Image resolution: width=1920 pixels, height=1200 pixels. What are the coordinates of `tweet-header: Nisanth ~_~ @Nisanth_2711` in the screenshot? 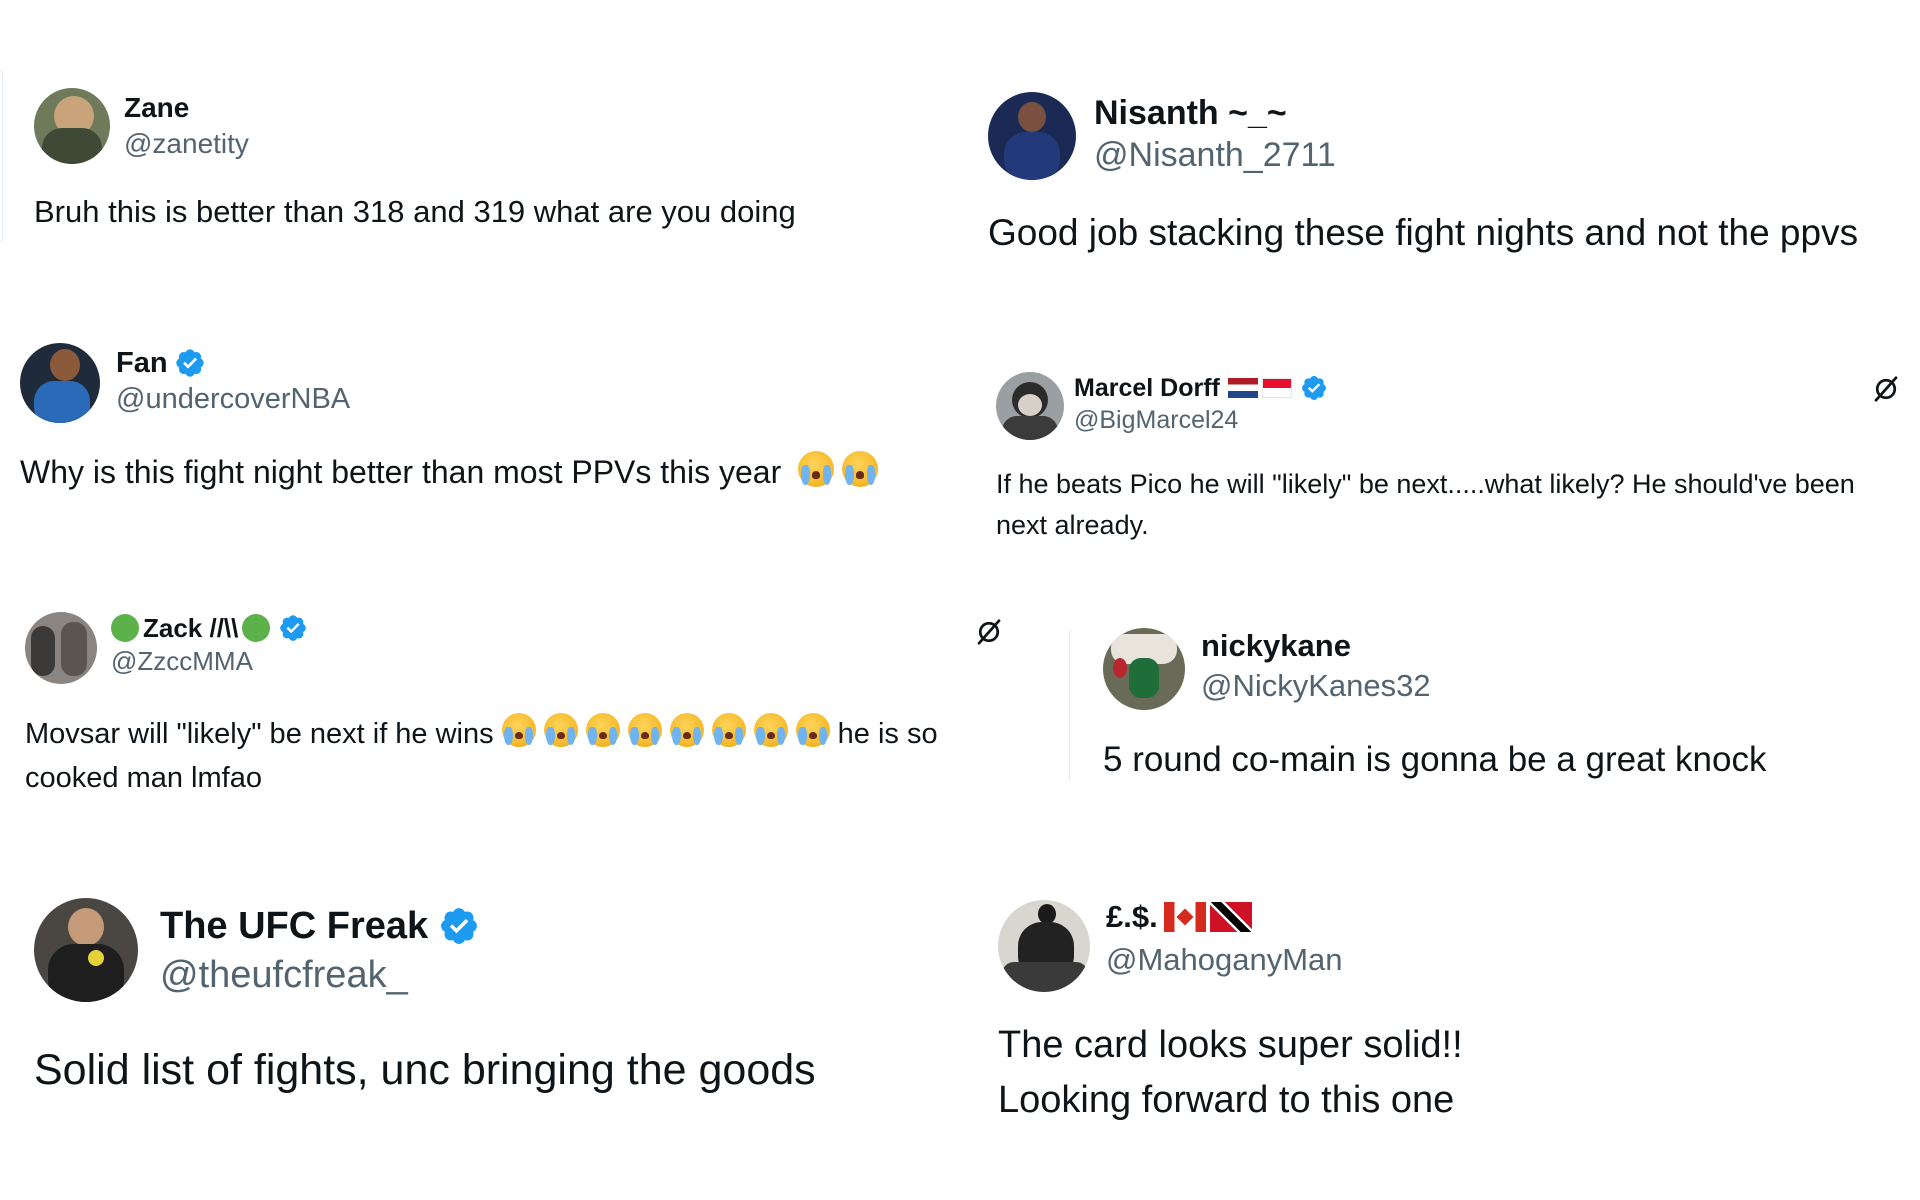 It's located at (1162, 136).